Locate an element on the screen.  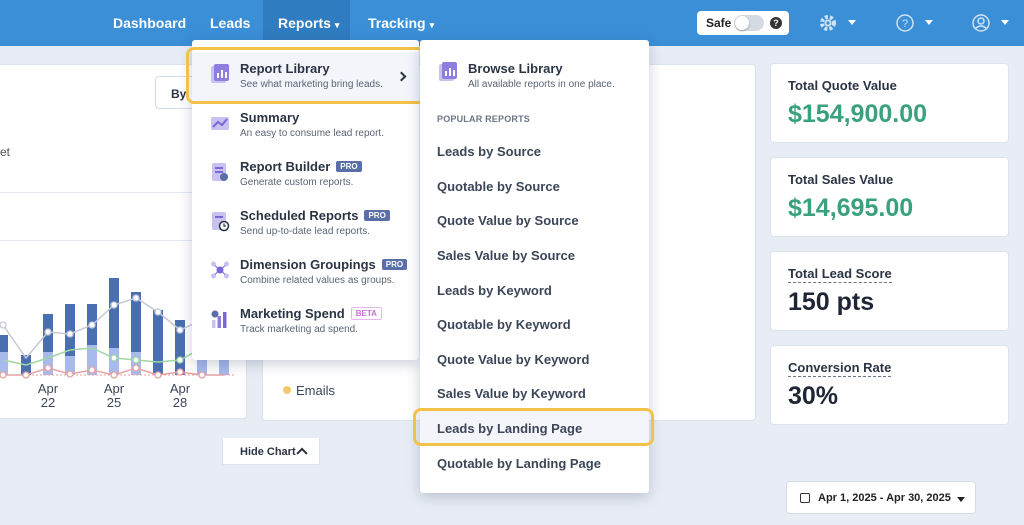
gear-menu-caret-icon is located at coordinates (852, 22).